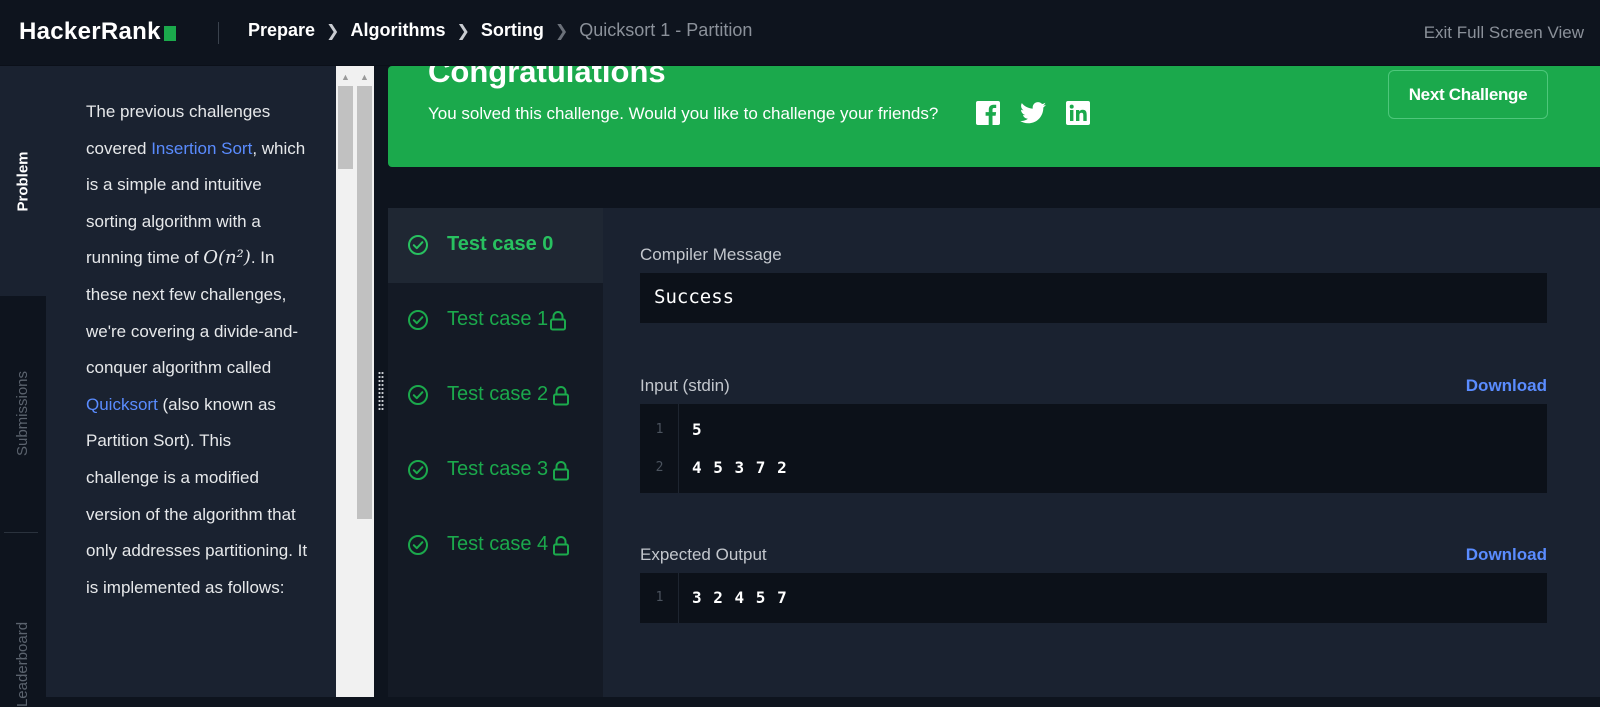  I want to click on scrollbar-track-outer: ▲, so click(364, 381).